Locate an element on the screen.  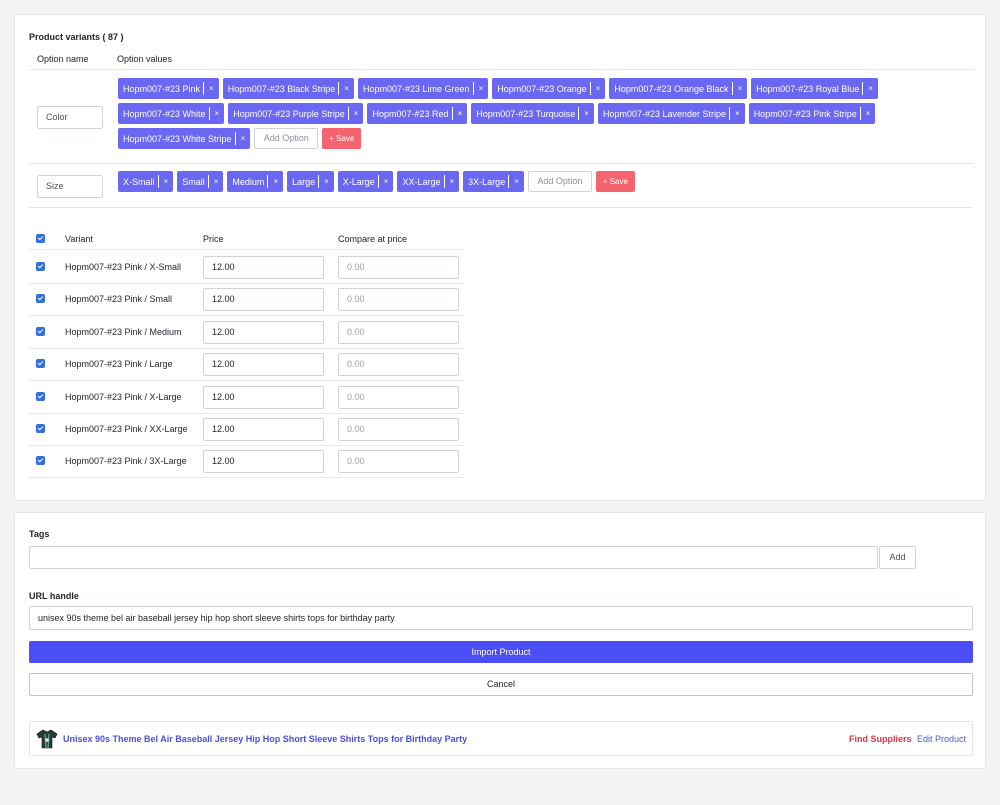
chip-label: Hopm007-#23 Turquoise is located at coordinates (526, 113).